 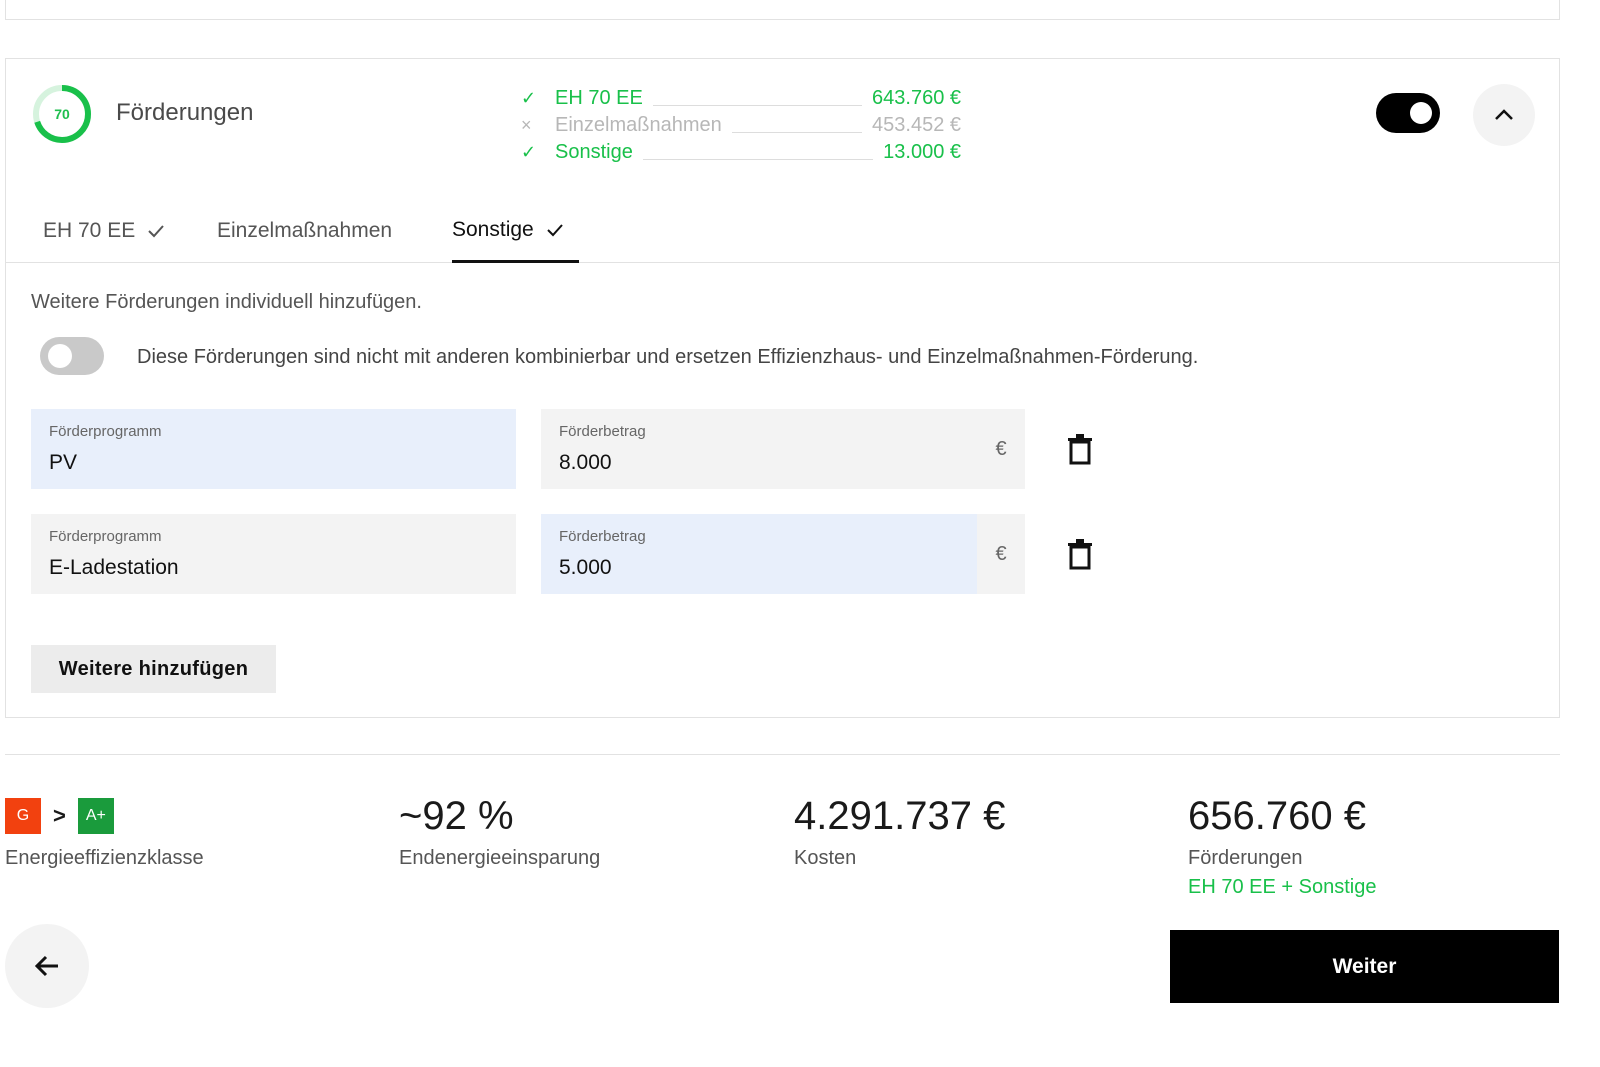 What do you see at coordinates (916, 98) in the screenshot?
I see `summary-amount: 643.760 €` at bounding box center [916, 98].